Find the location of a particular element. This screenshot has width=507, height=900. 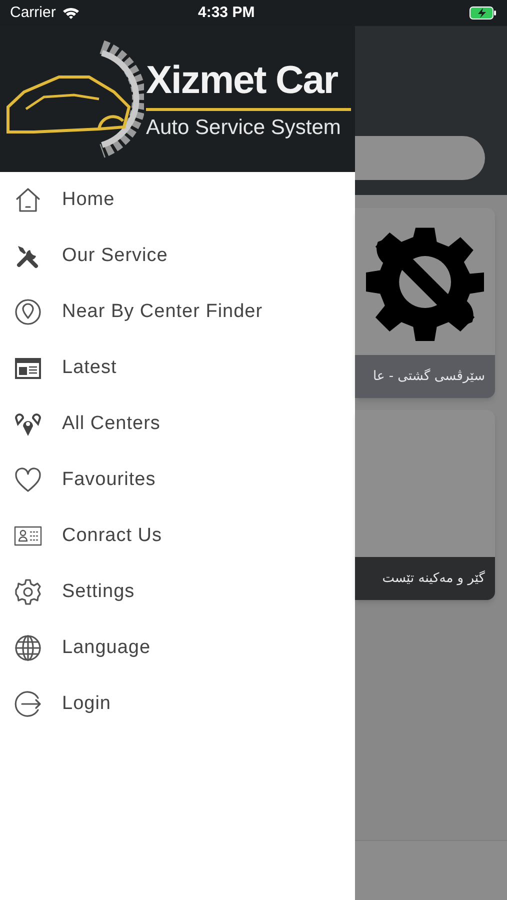

menu-item: Latest is located at coordinates (177, 368).